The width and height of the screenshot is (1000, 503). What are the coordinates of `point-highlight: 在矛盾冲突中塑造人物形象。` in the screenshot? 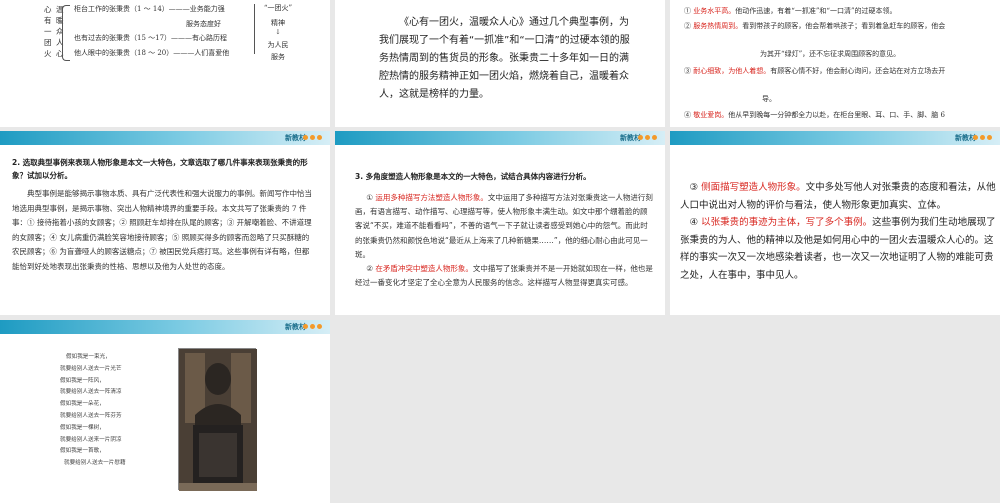 It's located at (424, 269).